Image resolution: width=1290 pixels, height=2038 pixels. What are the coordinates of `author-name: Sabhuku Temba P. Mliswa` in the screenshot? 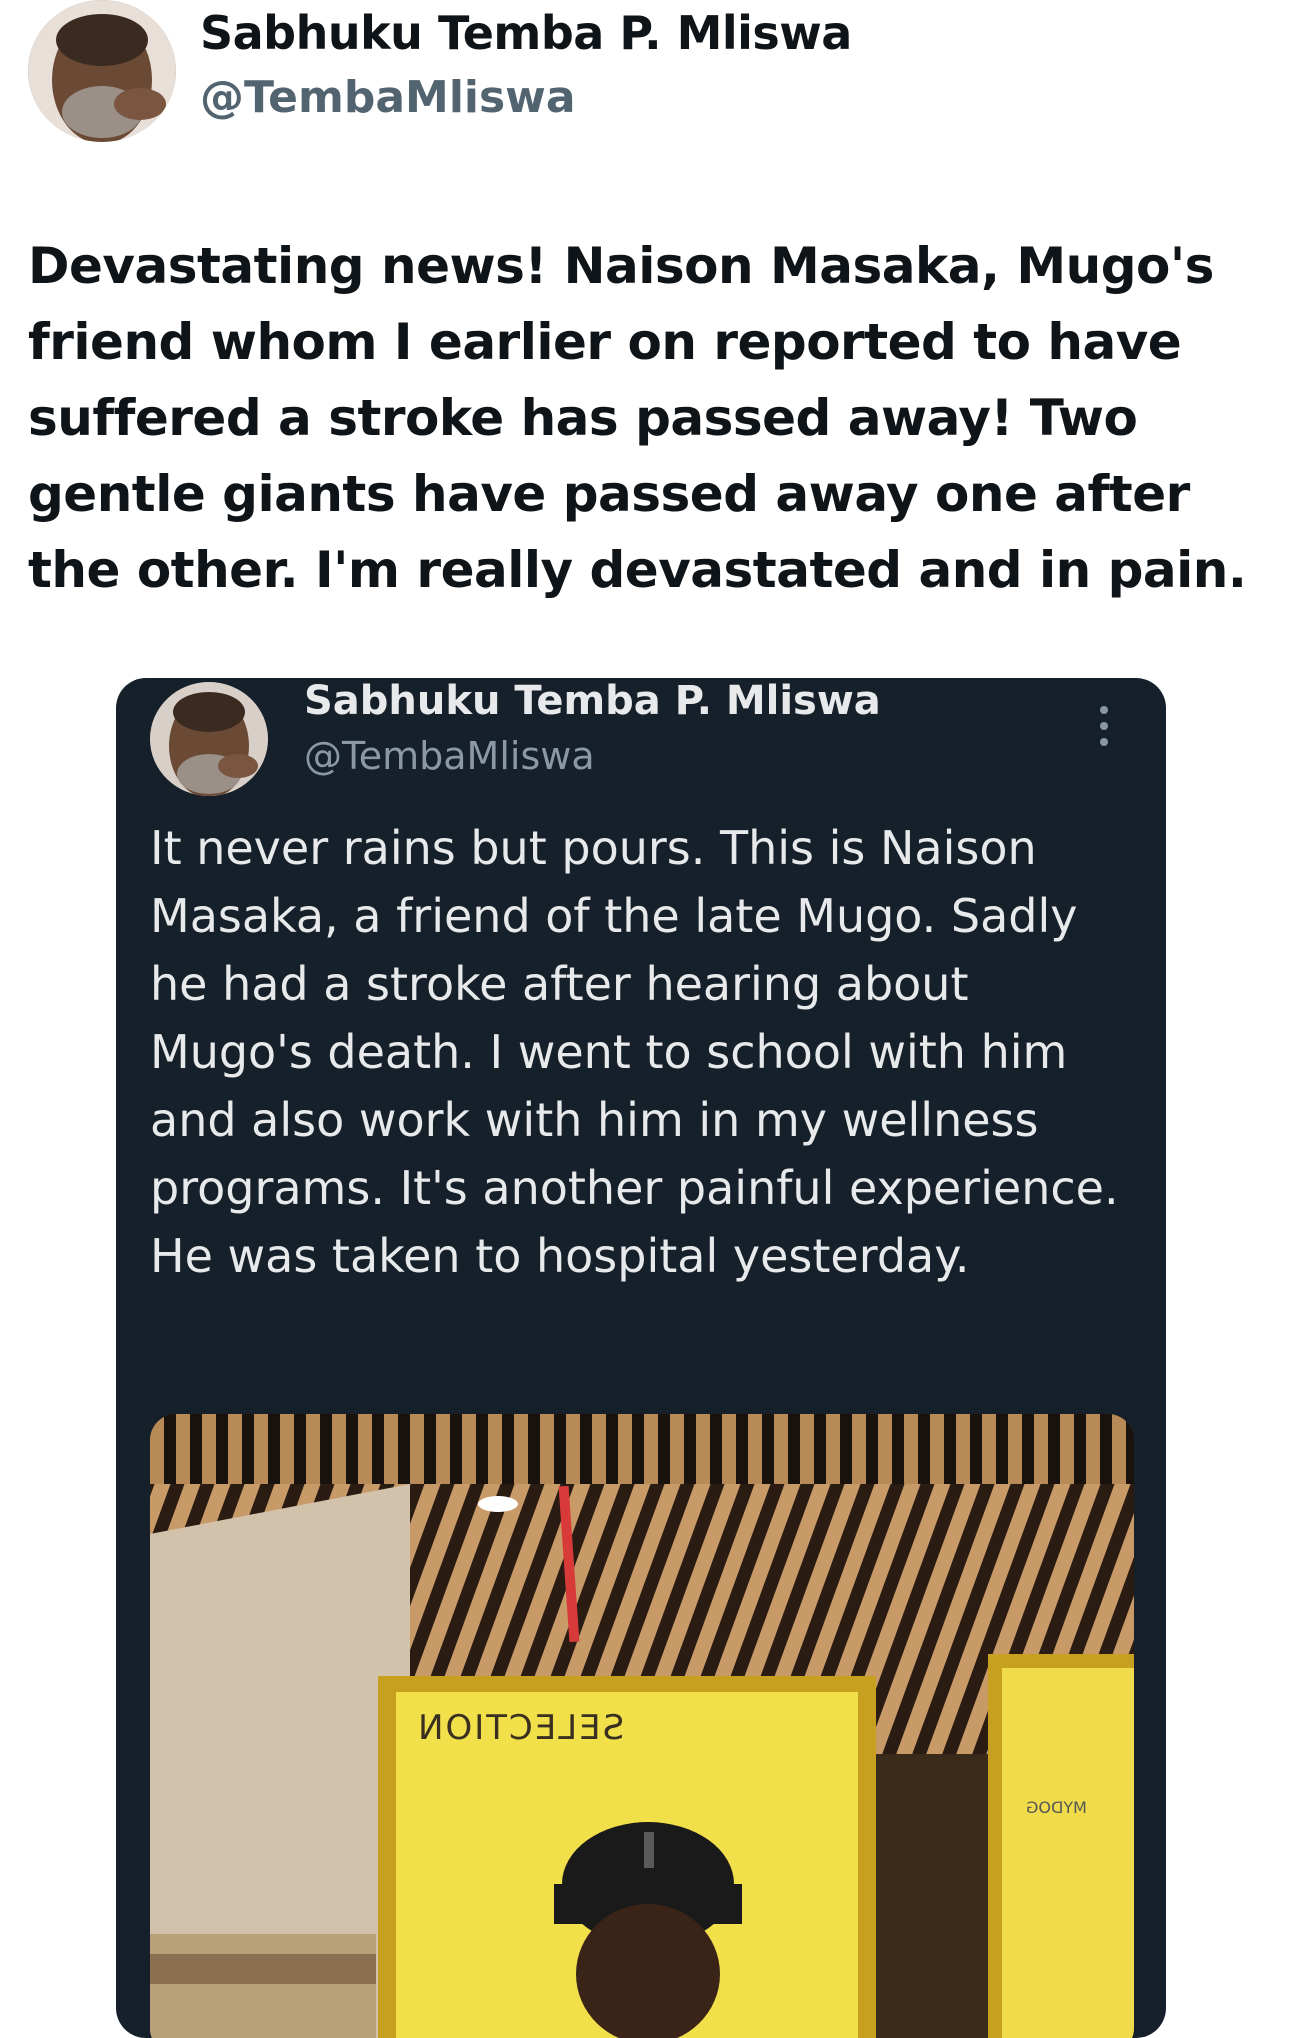 It's located at (526, 33).